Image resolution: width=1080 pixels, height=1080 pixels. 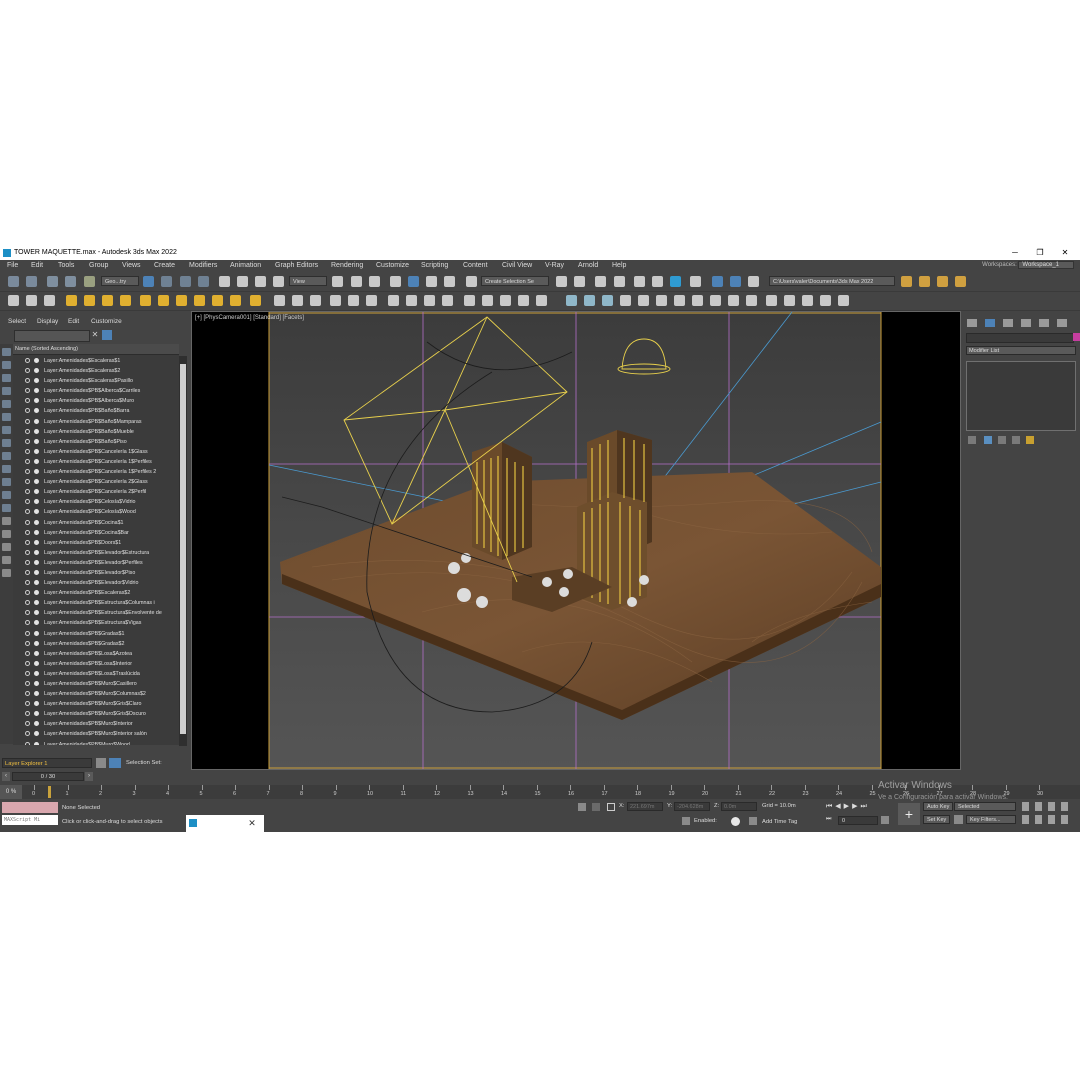 What do you see at coordinates (73, 321) in the screenshot?
I see `tab-edit: Edit` at bounding box center [73, 321].